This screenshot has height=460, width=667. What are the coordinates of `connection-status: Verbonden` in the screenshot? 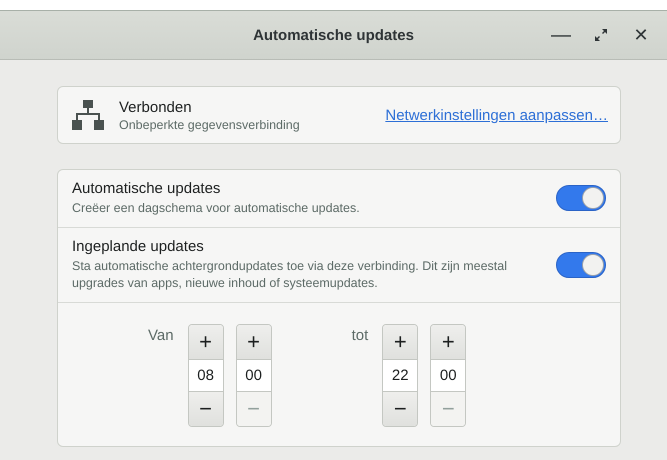 It's located at (156, 107).